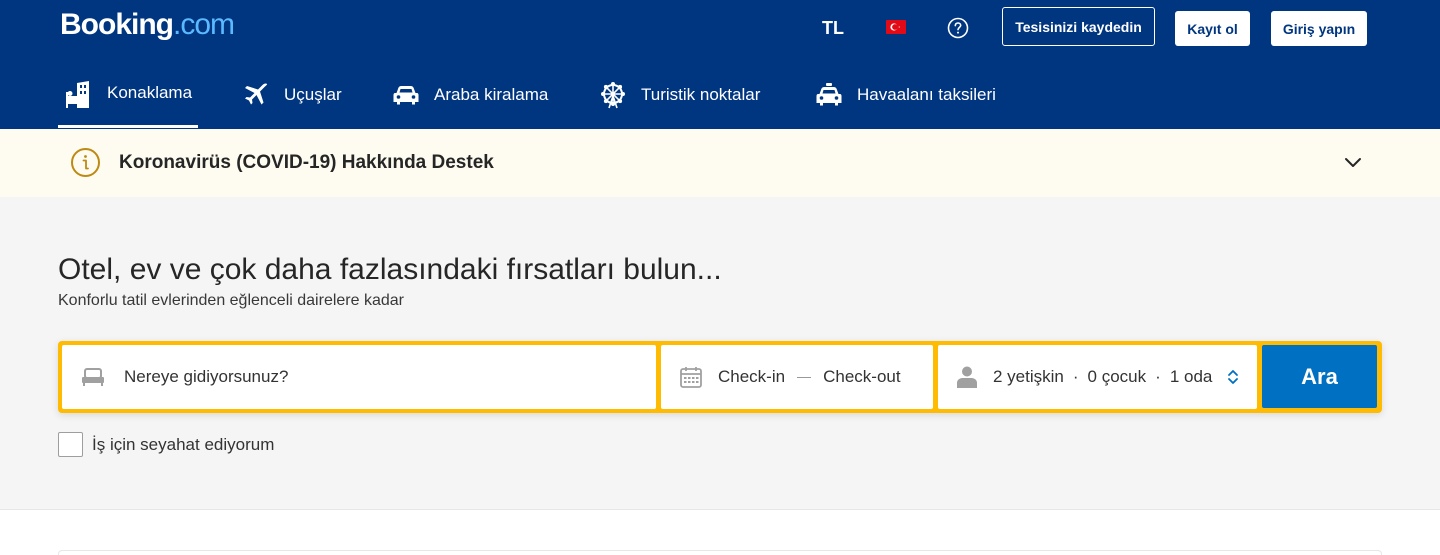  I want to click on tab-airport-taxis: Havaalanı taksileri, so click(905, 95).